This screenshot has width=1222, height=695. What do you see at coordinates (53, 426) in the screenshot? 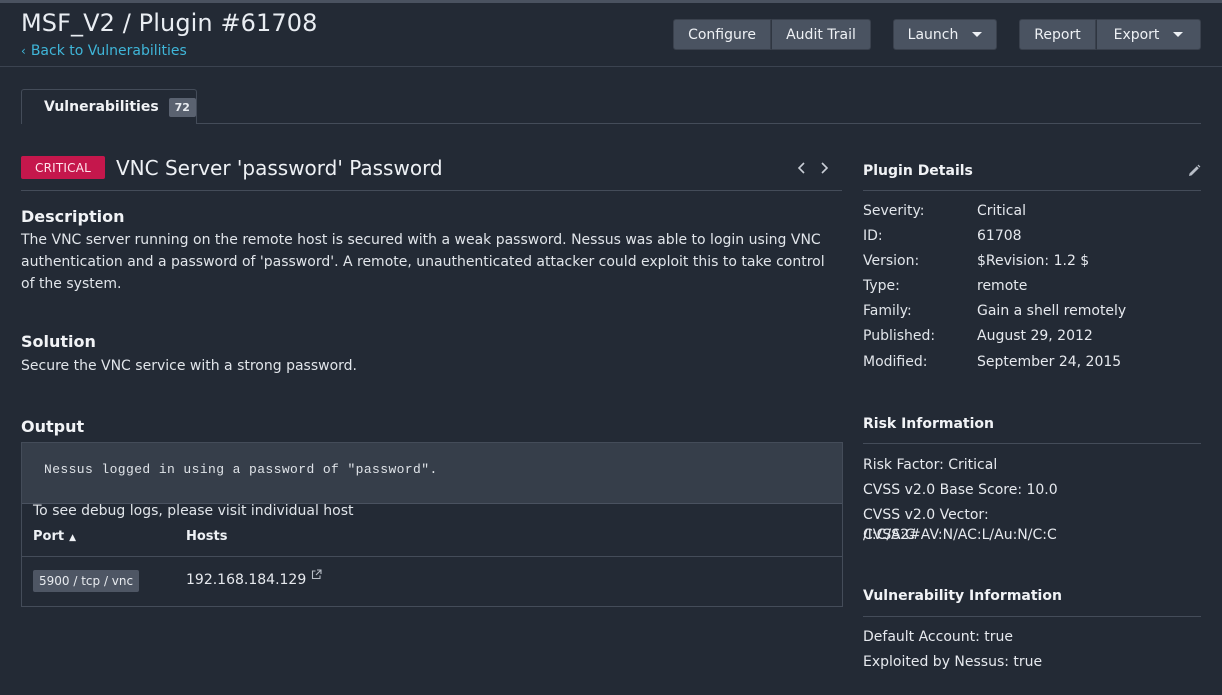
I see `output-heading: Output` at bounding box center [53, 426].